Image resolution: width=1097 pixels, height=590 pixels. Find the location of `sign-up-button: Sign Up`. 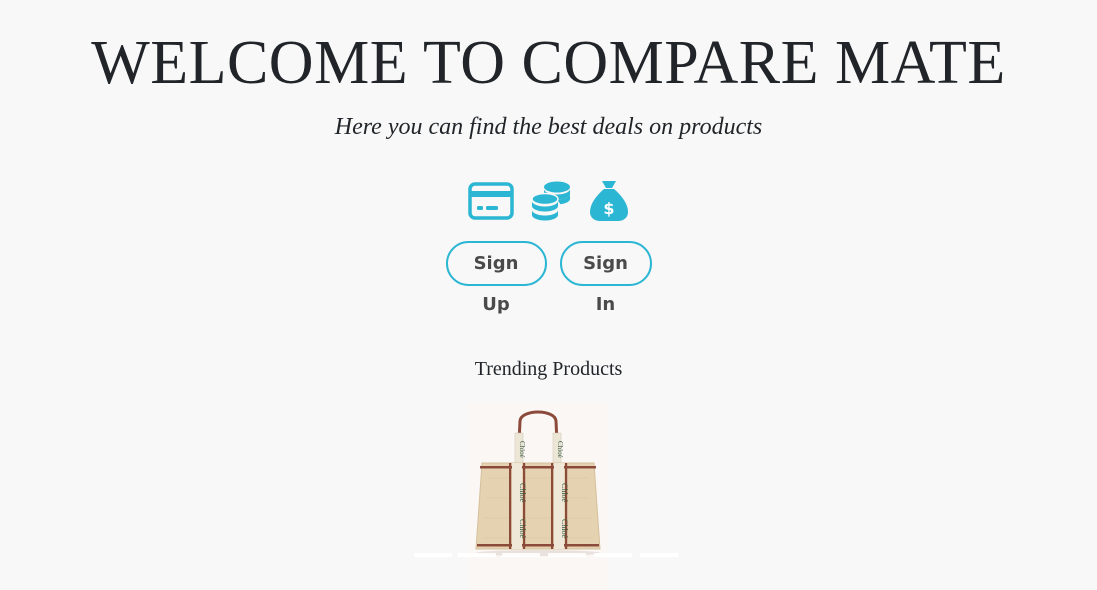

sign-up-button: Sign Up is located at coordinates (496, 278).